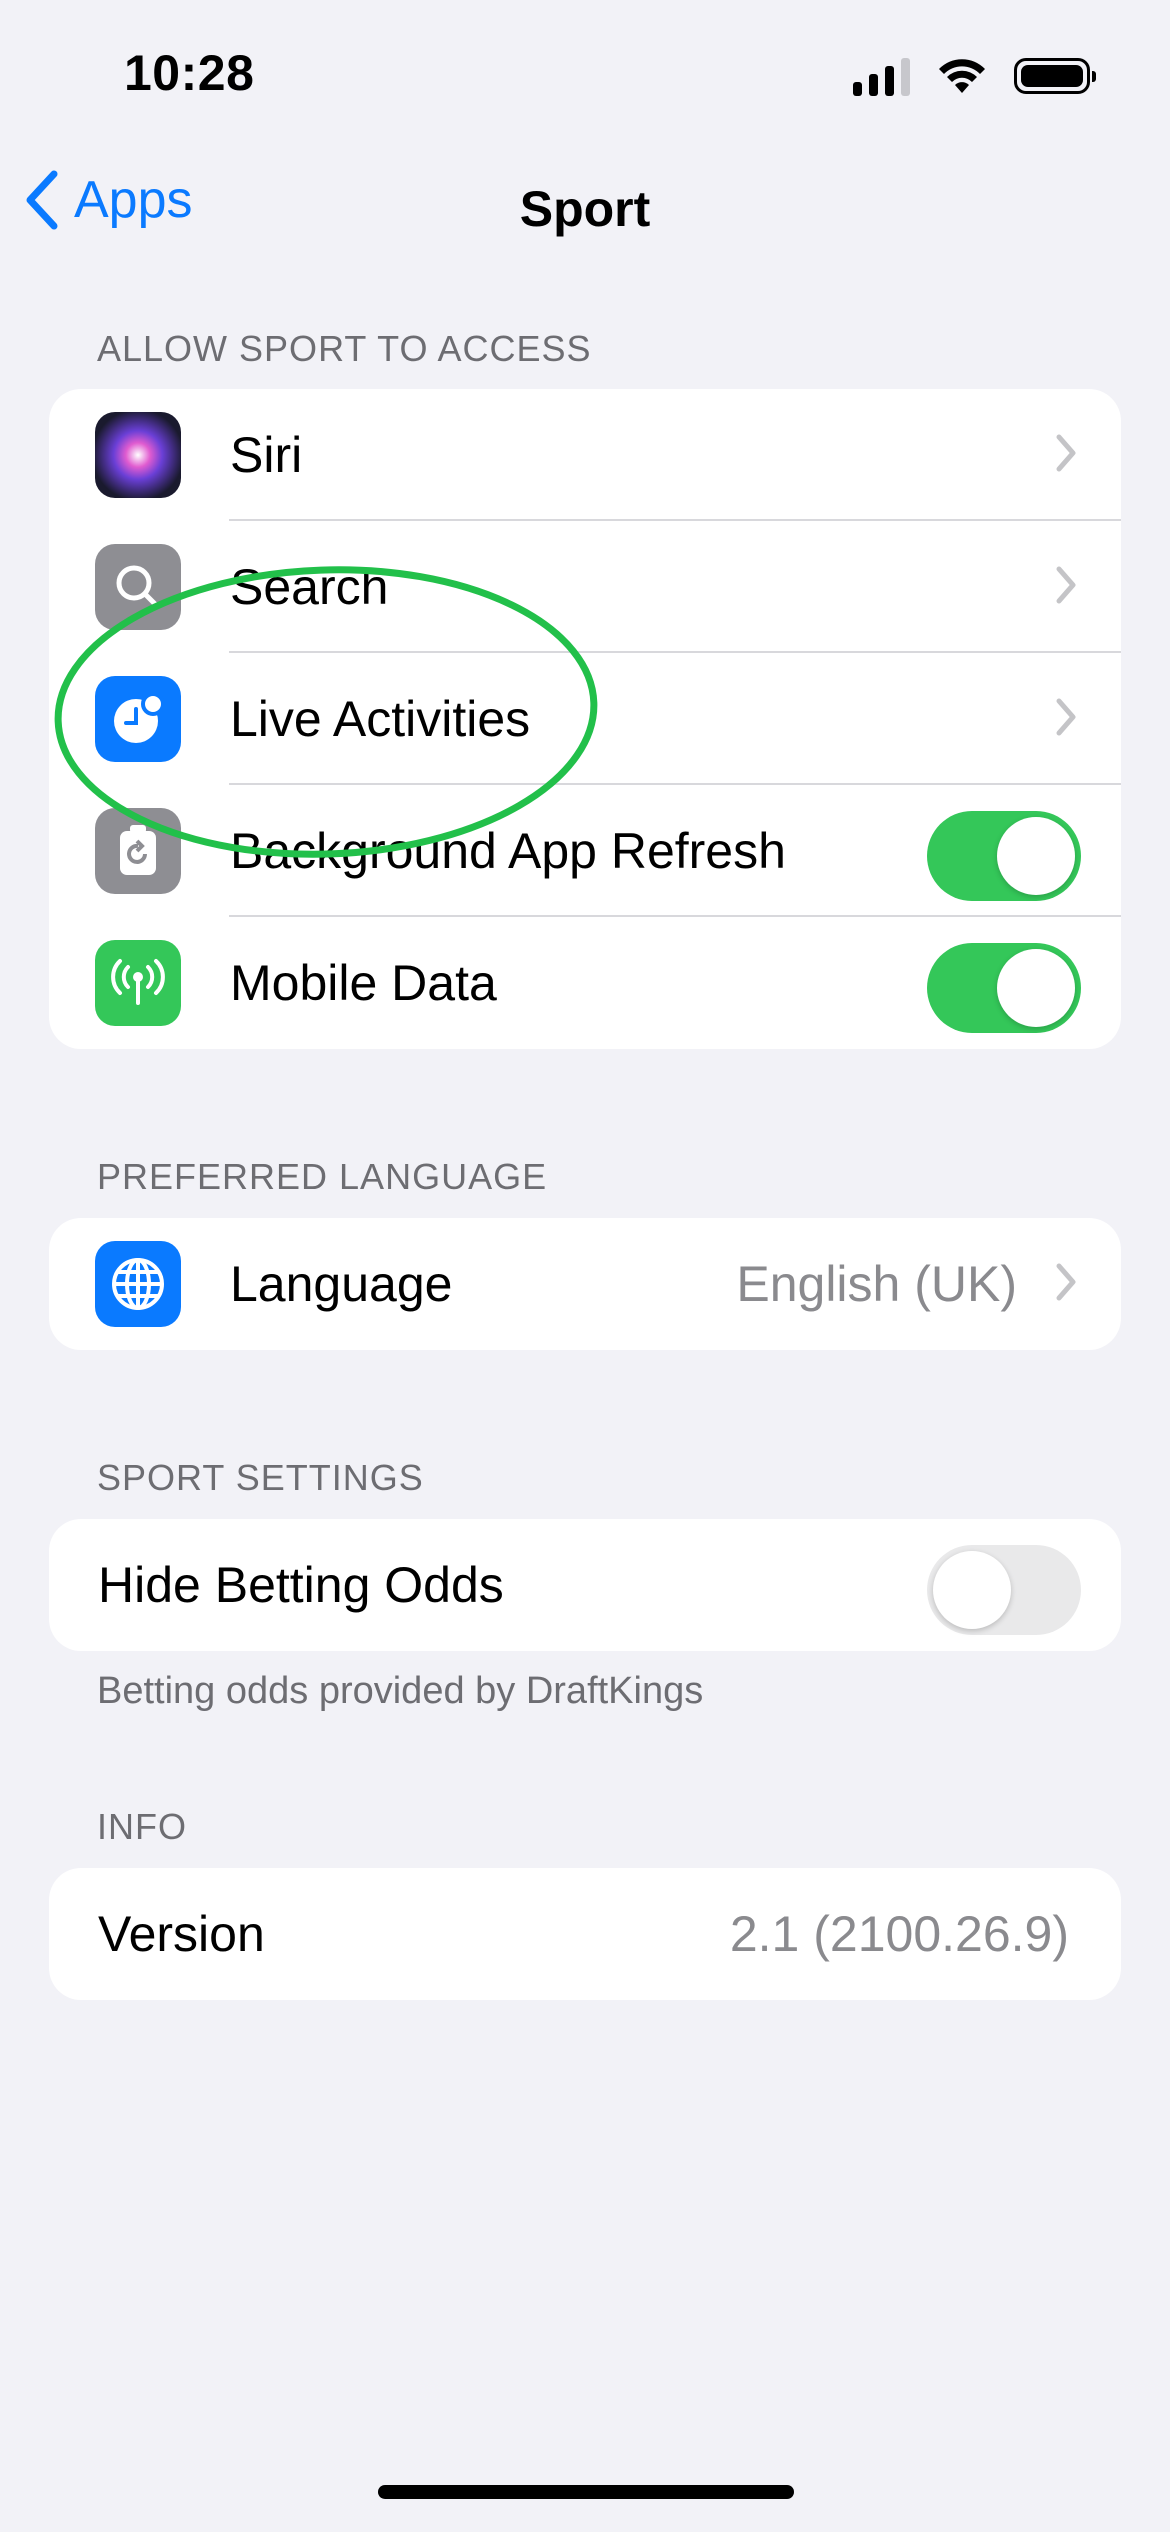  I want to click on status-bar: 10:28, so click(585, 75).